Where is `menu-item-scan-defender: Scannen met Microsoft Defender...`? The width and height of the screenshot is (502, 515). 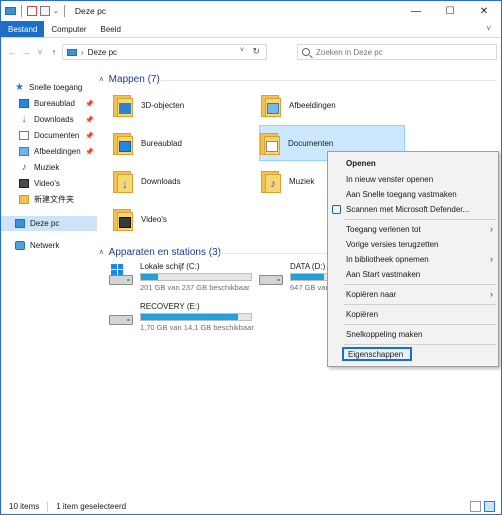
menu-item-scan-defender: Scannen met Microsoft Defender... is located at coordinates (413, 209).